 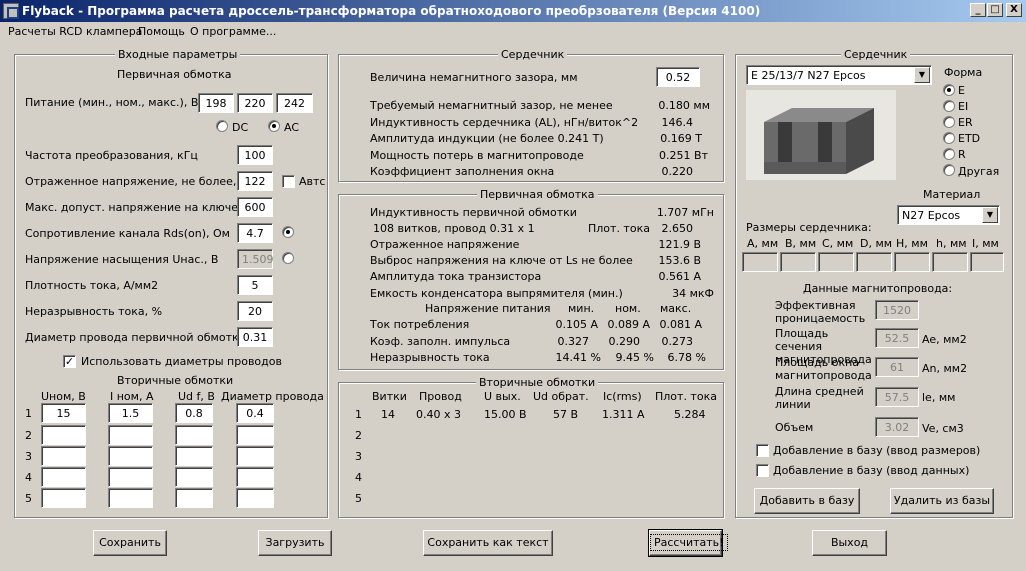 What do you see at coordinates (798, 262) in the screenshot?
I see `dim-b-input` at bounding box center [798, 262].